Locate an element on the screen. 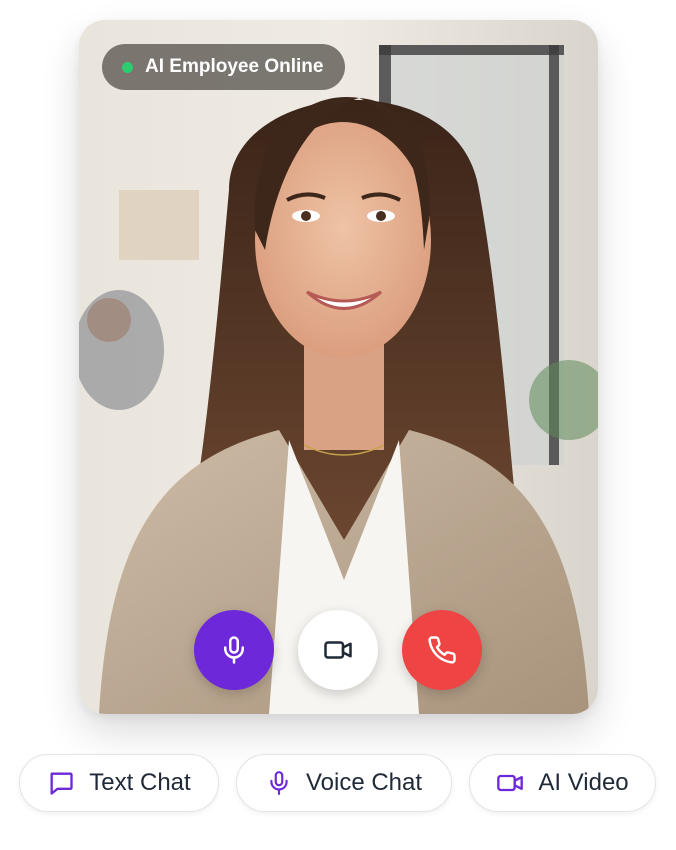 This screenshot has width=676, height=850. end-call-button is located at coordinates (442, 650).